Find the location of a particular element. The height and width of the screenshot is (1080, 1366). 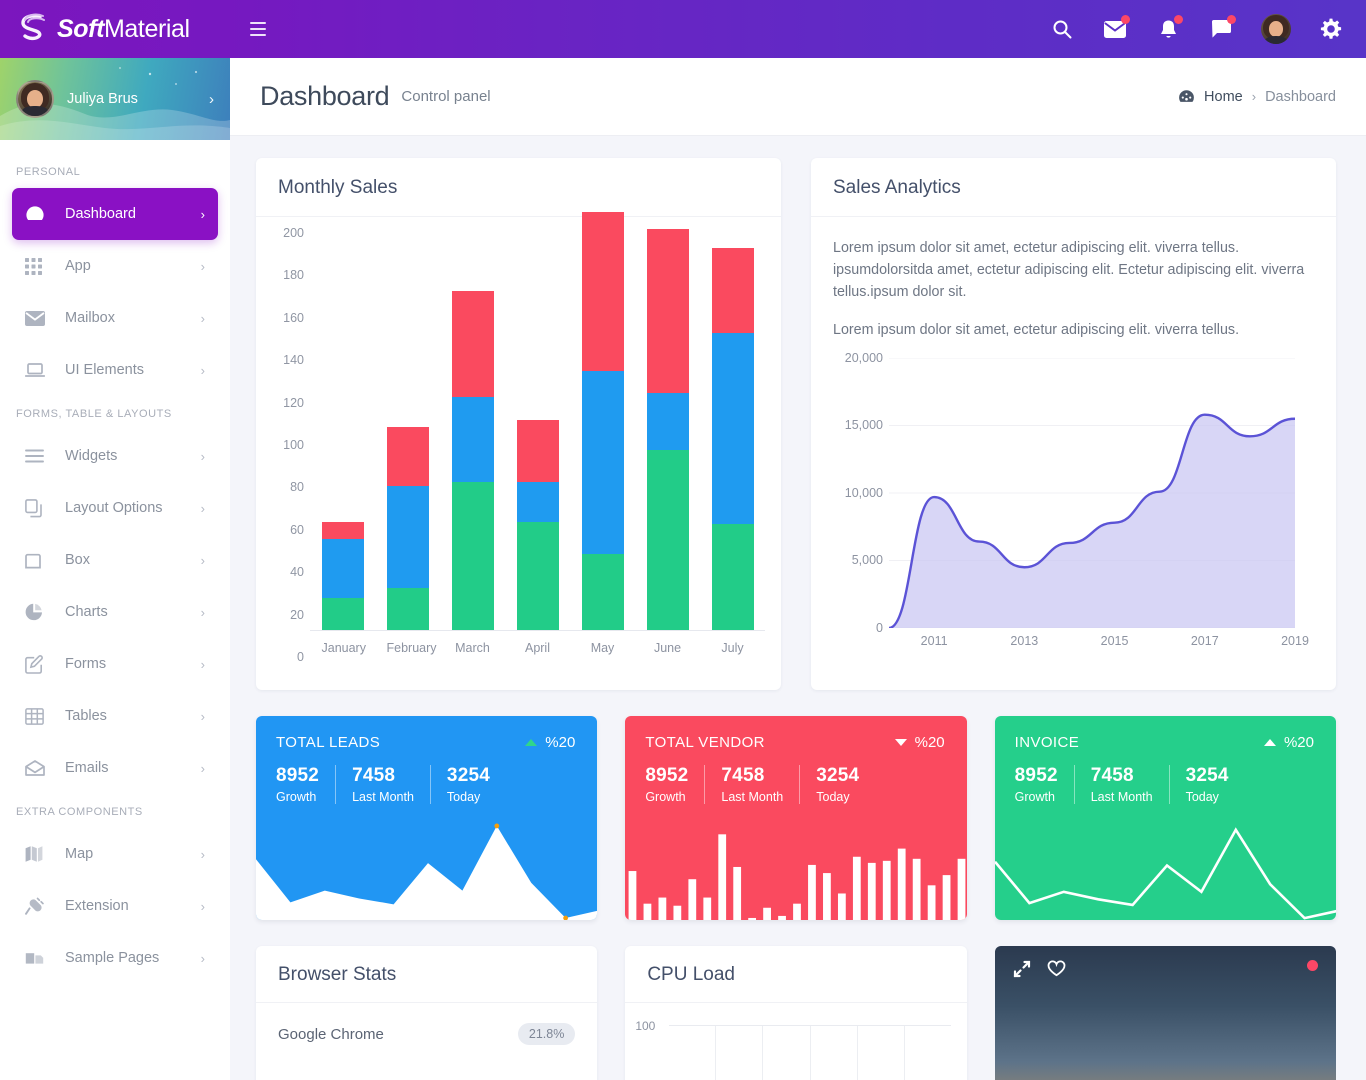

search-icon is located at coordinates (1062, 29).